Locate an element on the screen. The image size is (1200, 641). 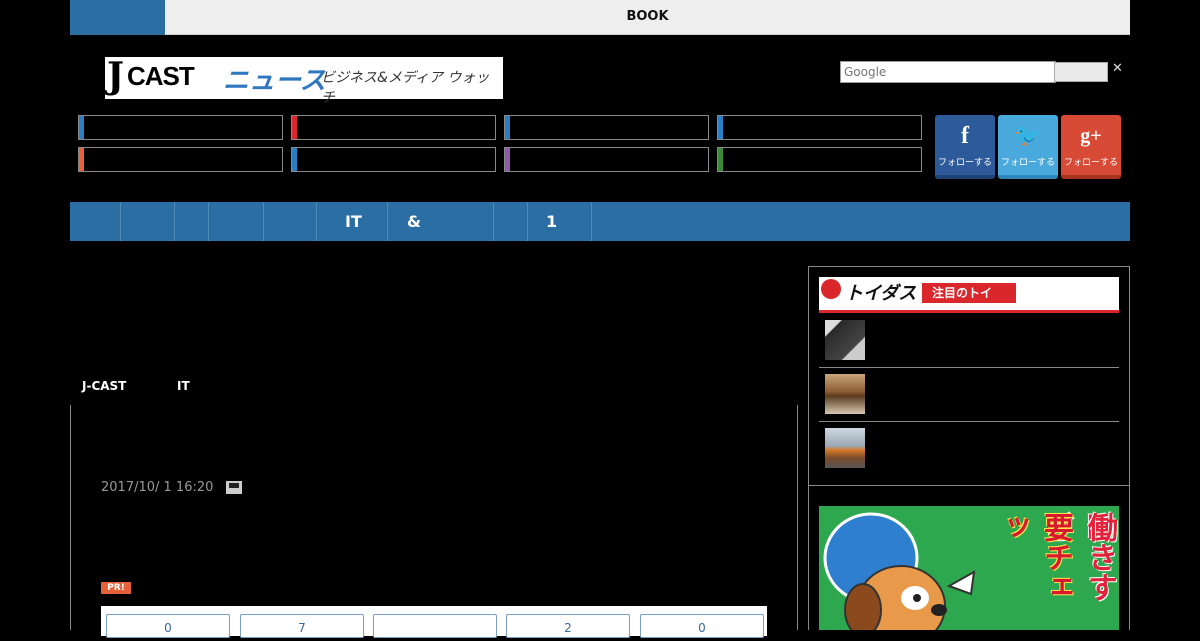
facebook-follow-button: f フォローする is located at coordinates (965, 147).